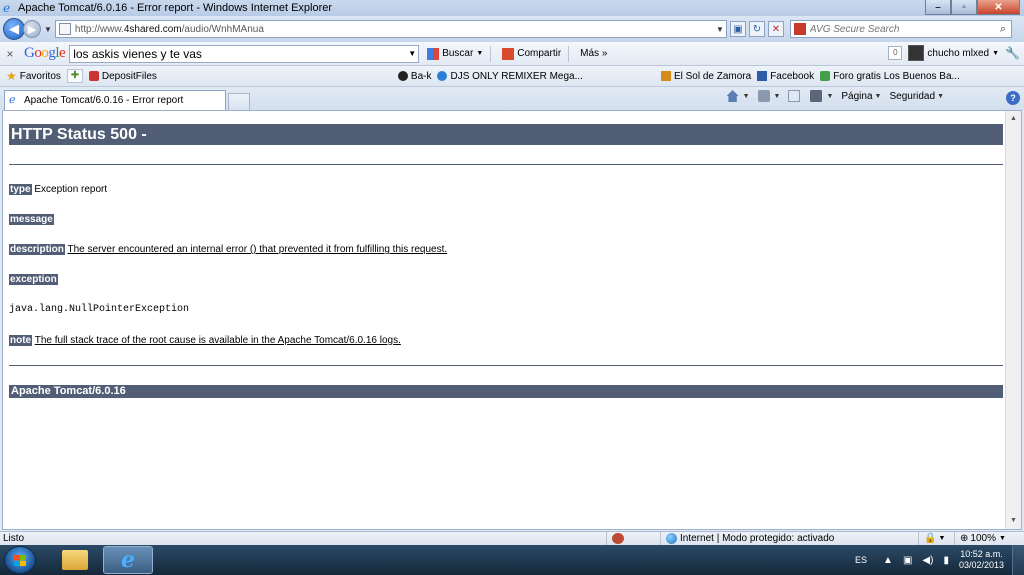  I want to click on google-account-area: 0 chucho mlxed ▼ 🔧, so click(954, 53).